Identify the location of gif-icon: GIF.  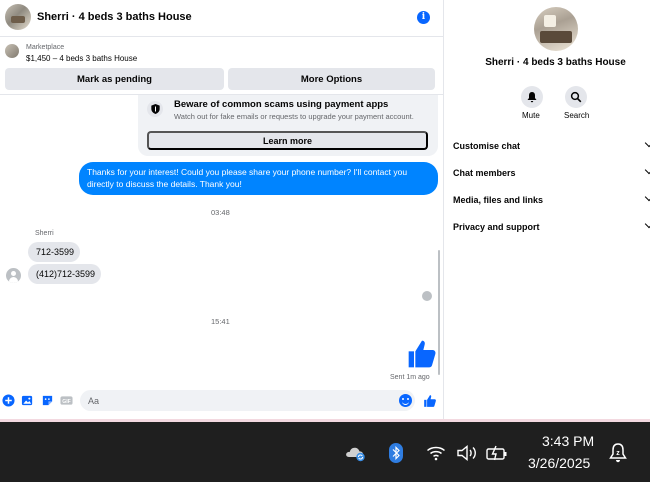
(66, 400).